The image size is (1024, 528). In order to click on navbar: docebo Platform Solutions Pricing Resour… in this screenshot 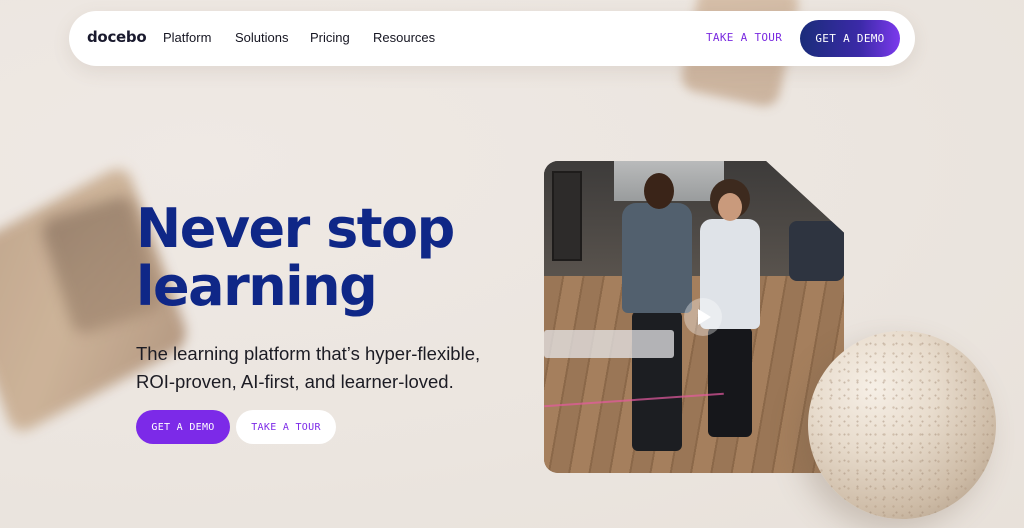, I will do `click(492, 38)`.